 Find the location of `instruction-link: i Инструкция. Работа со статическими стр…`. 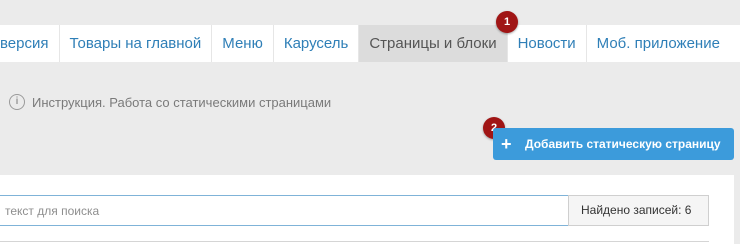

instruction-link: i Инструкция. Работа со статическими стр… is located at coordinates (170, 102).